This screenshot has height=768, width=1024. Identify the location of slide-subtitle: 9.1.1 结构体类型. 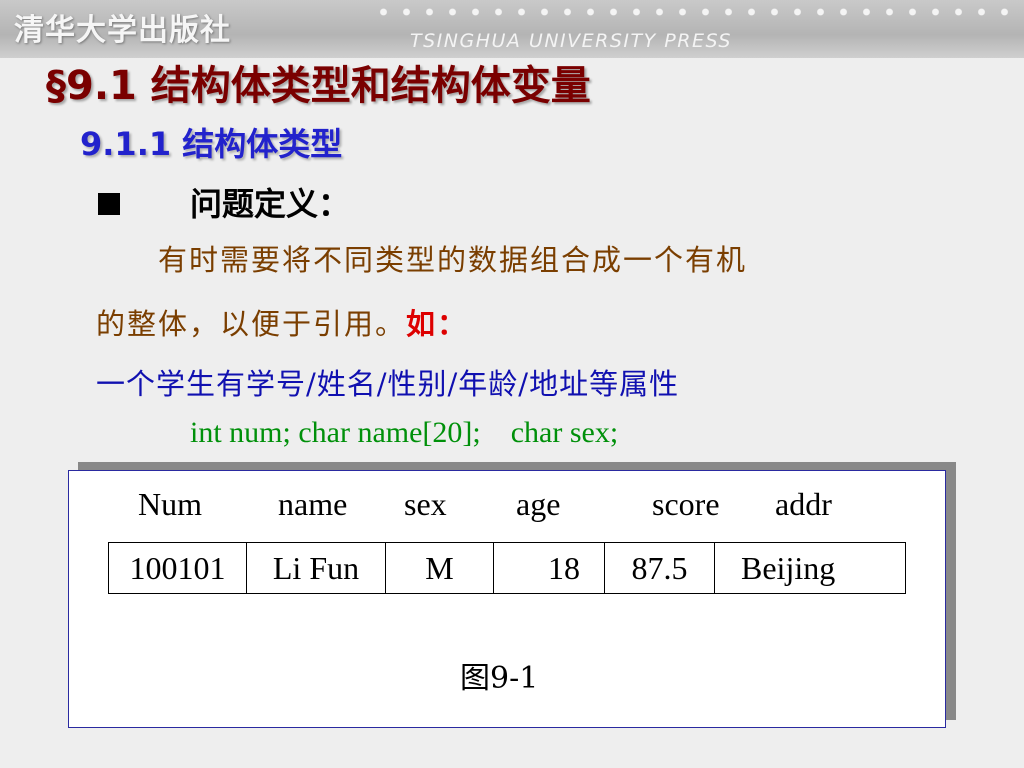
(211, 144).